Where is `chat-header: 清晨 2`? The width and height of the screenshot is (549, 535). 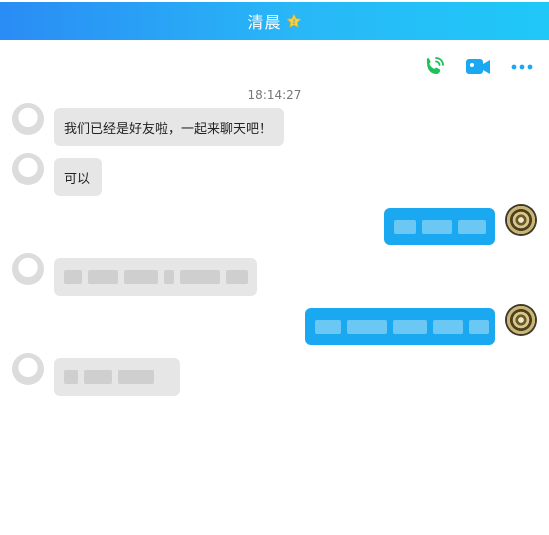
chat-header: 清晨 2 is located at coordinates (274, 21).